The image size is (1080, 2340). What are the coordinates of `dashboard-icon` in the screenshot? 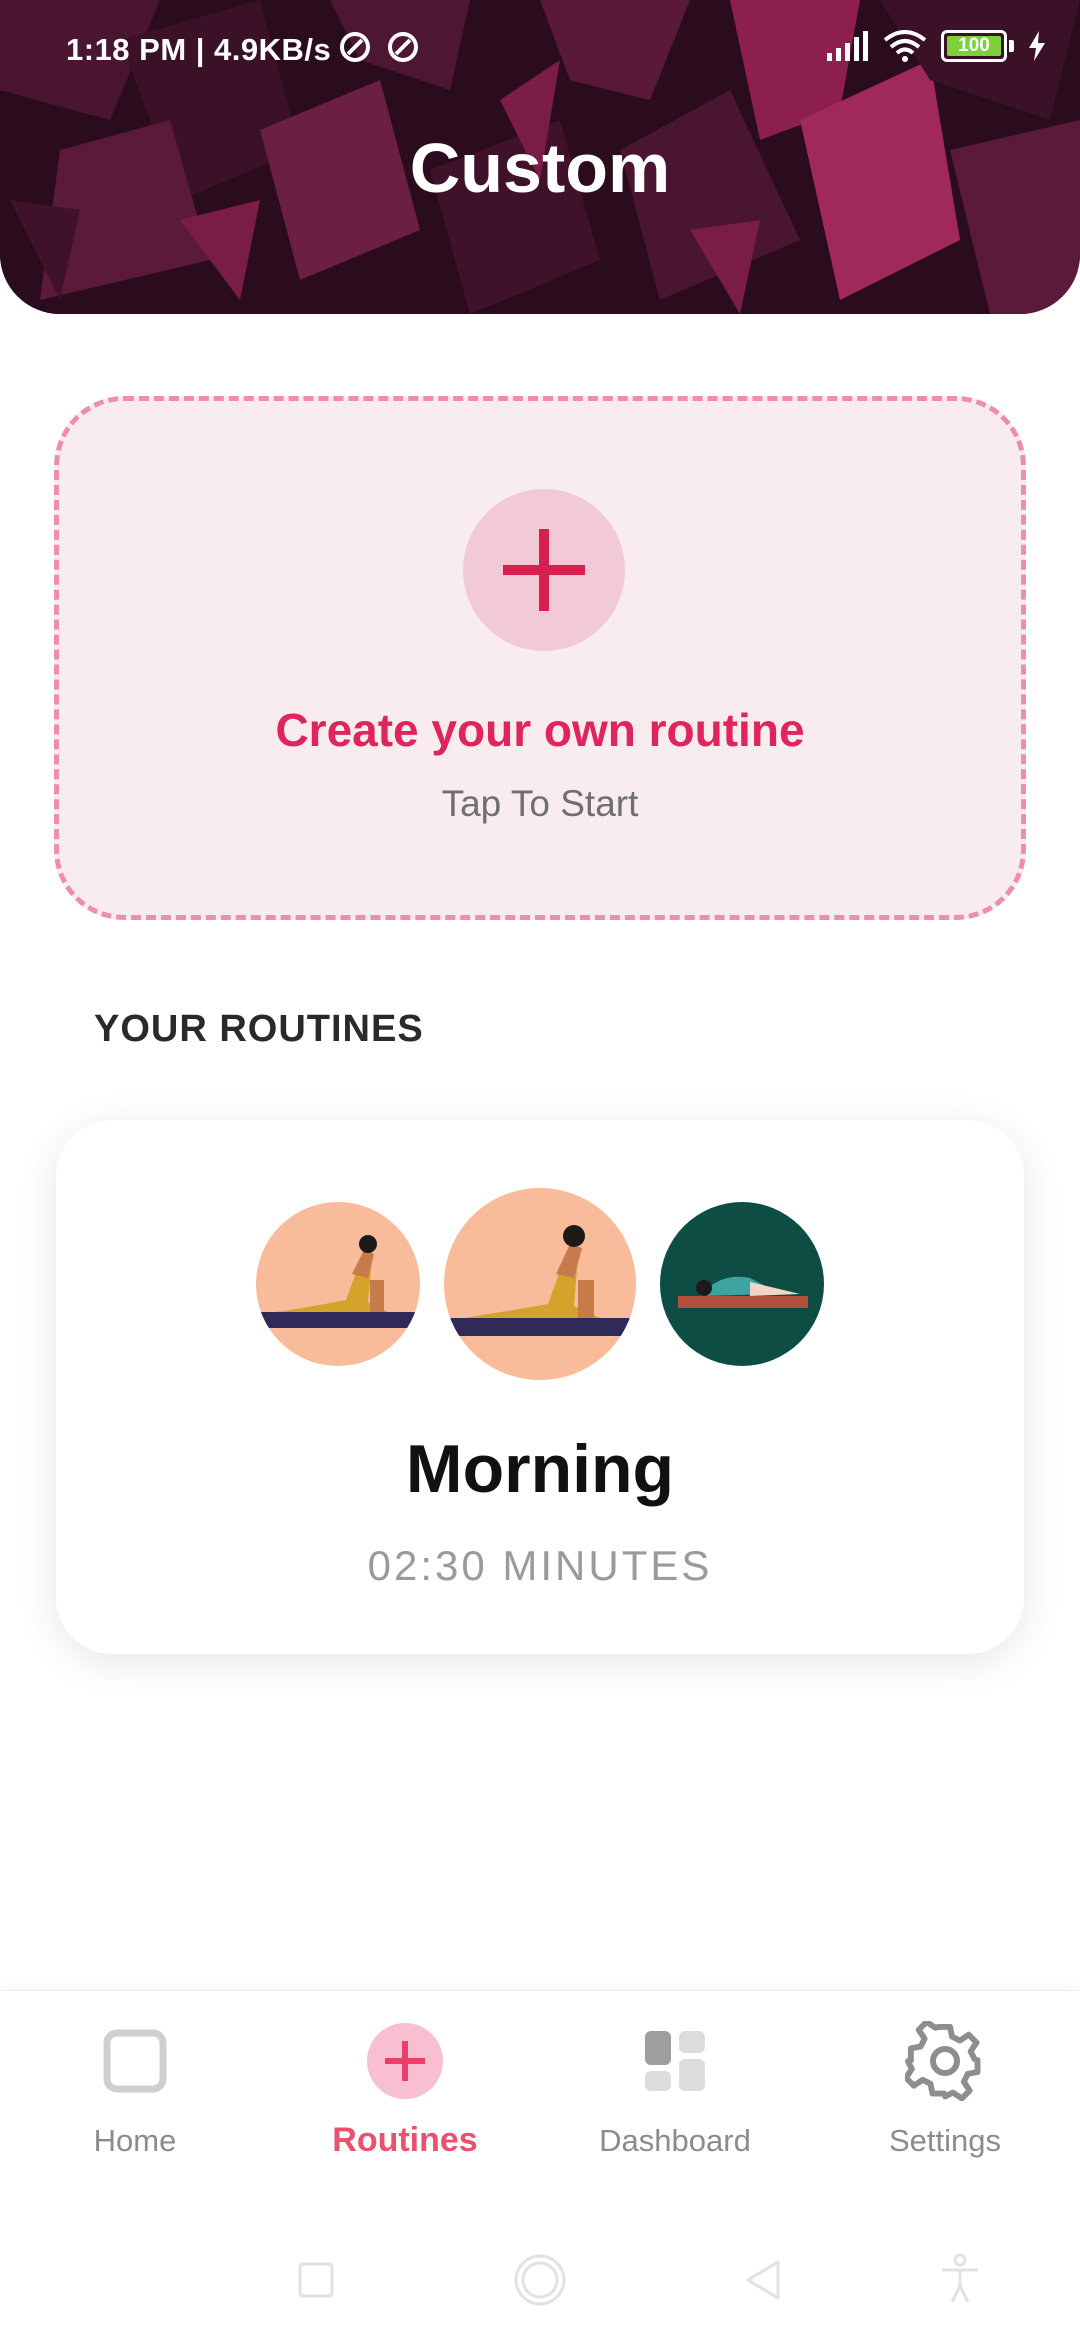 It's located at (675, 2061).